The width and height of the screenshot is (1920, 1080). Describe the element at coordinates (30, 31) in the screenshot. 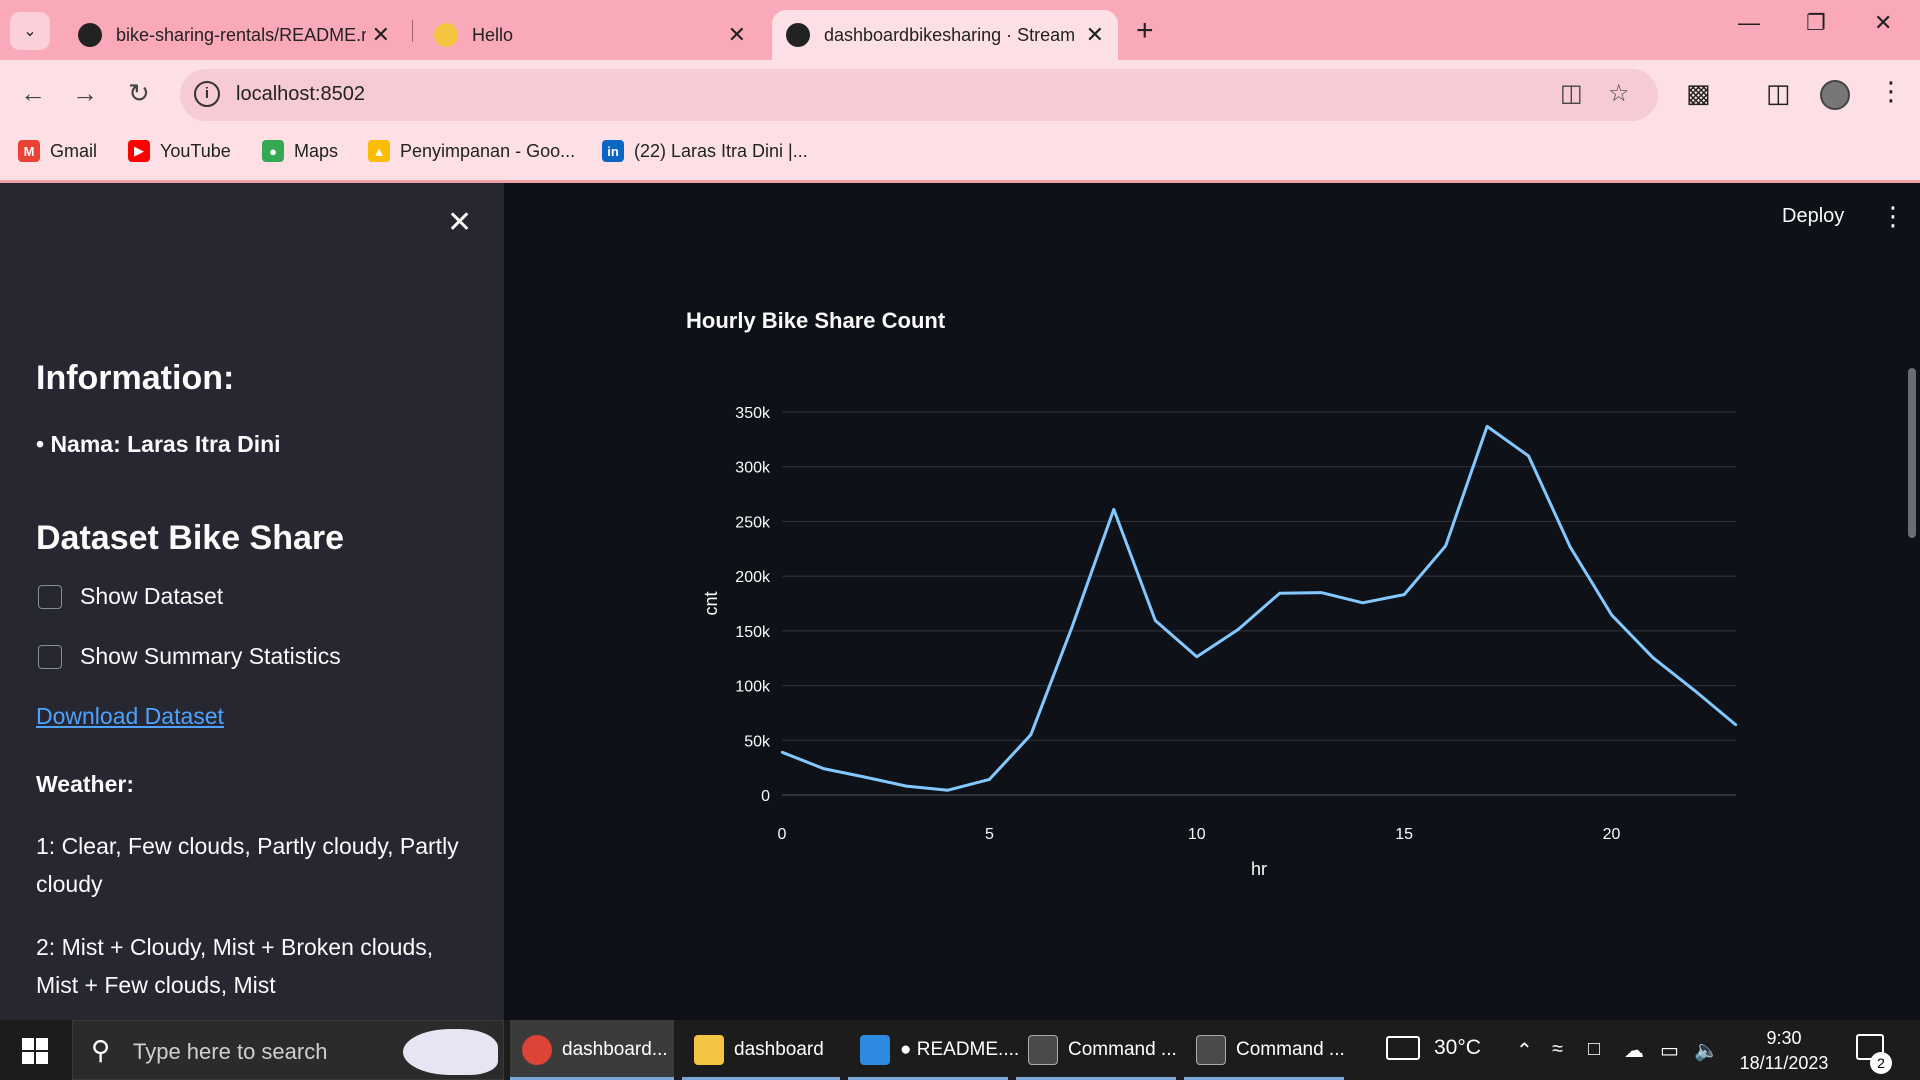

I see `tab-search-dropdown: ⌄` at that location.